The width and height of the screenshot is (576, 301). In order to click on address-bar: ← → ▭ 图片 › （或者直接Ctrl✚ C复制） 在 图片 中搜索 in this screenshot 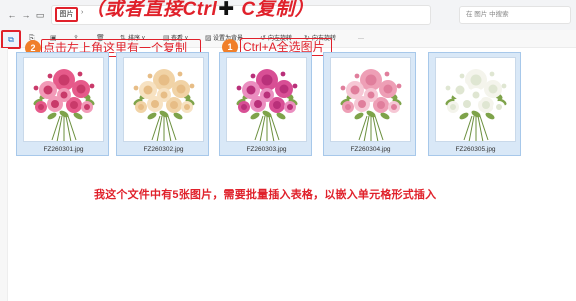, I will do `click(288, 15)`.